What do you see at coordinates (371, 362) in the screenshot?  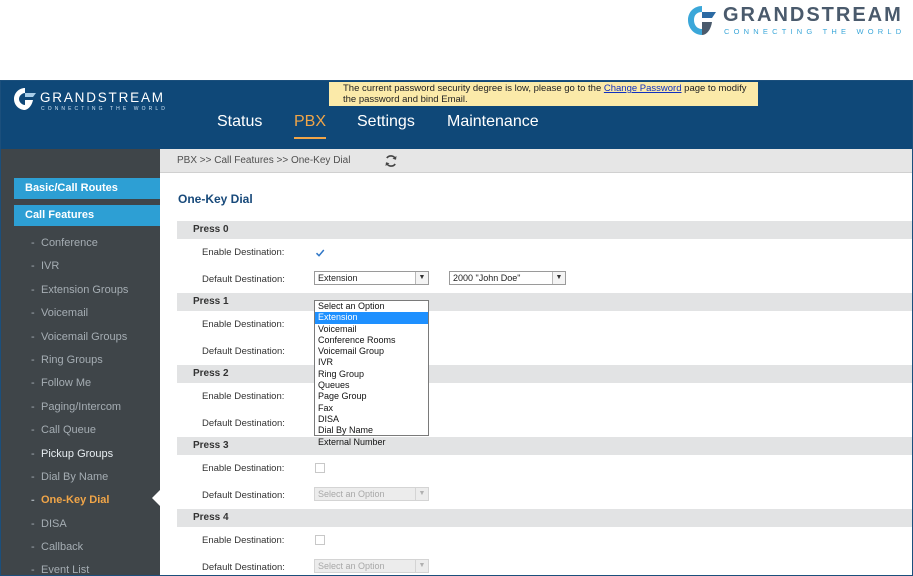 I see `dropdown-option: IVR` at bounding box center [371, 362].